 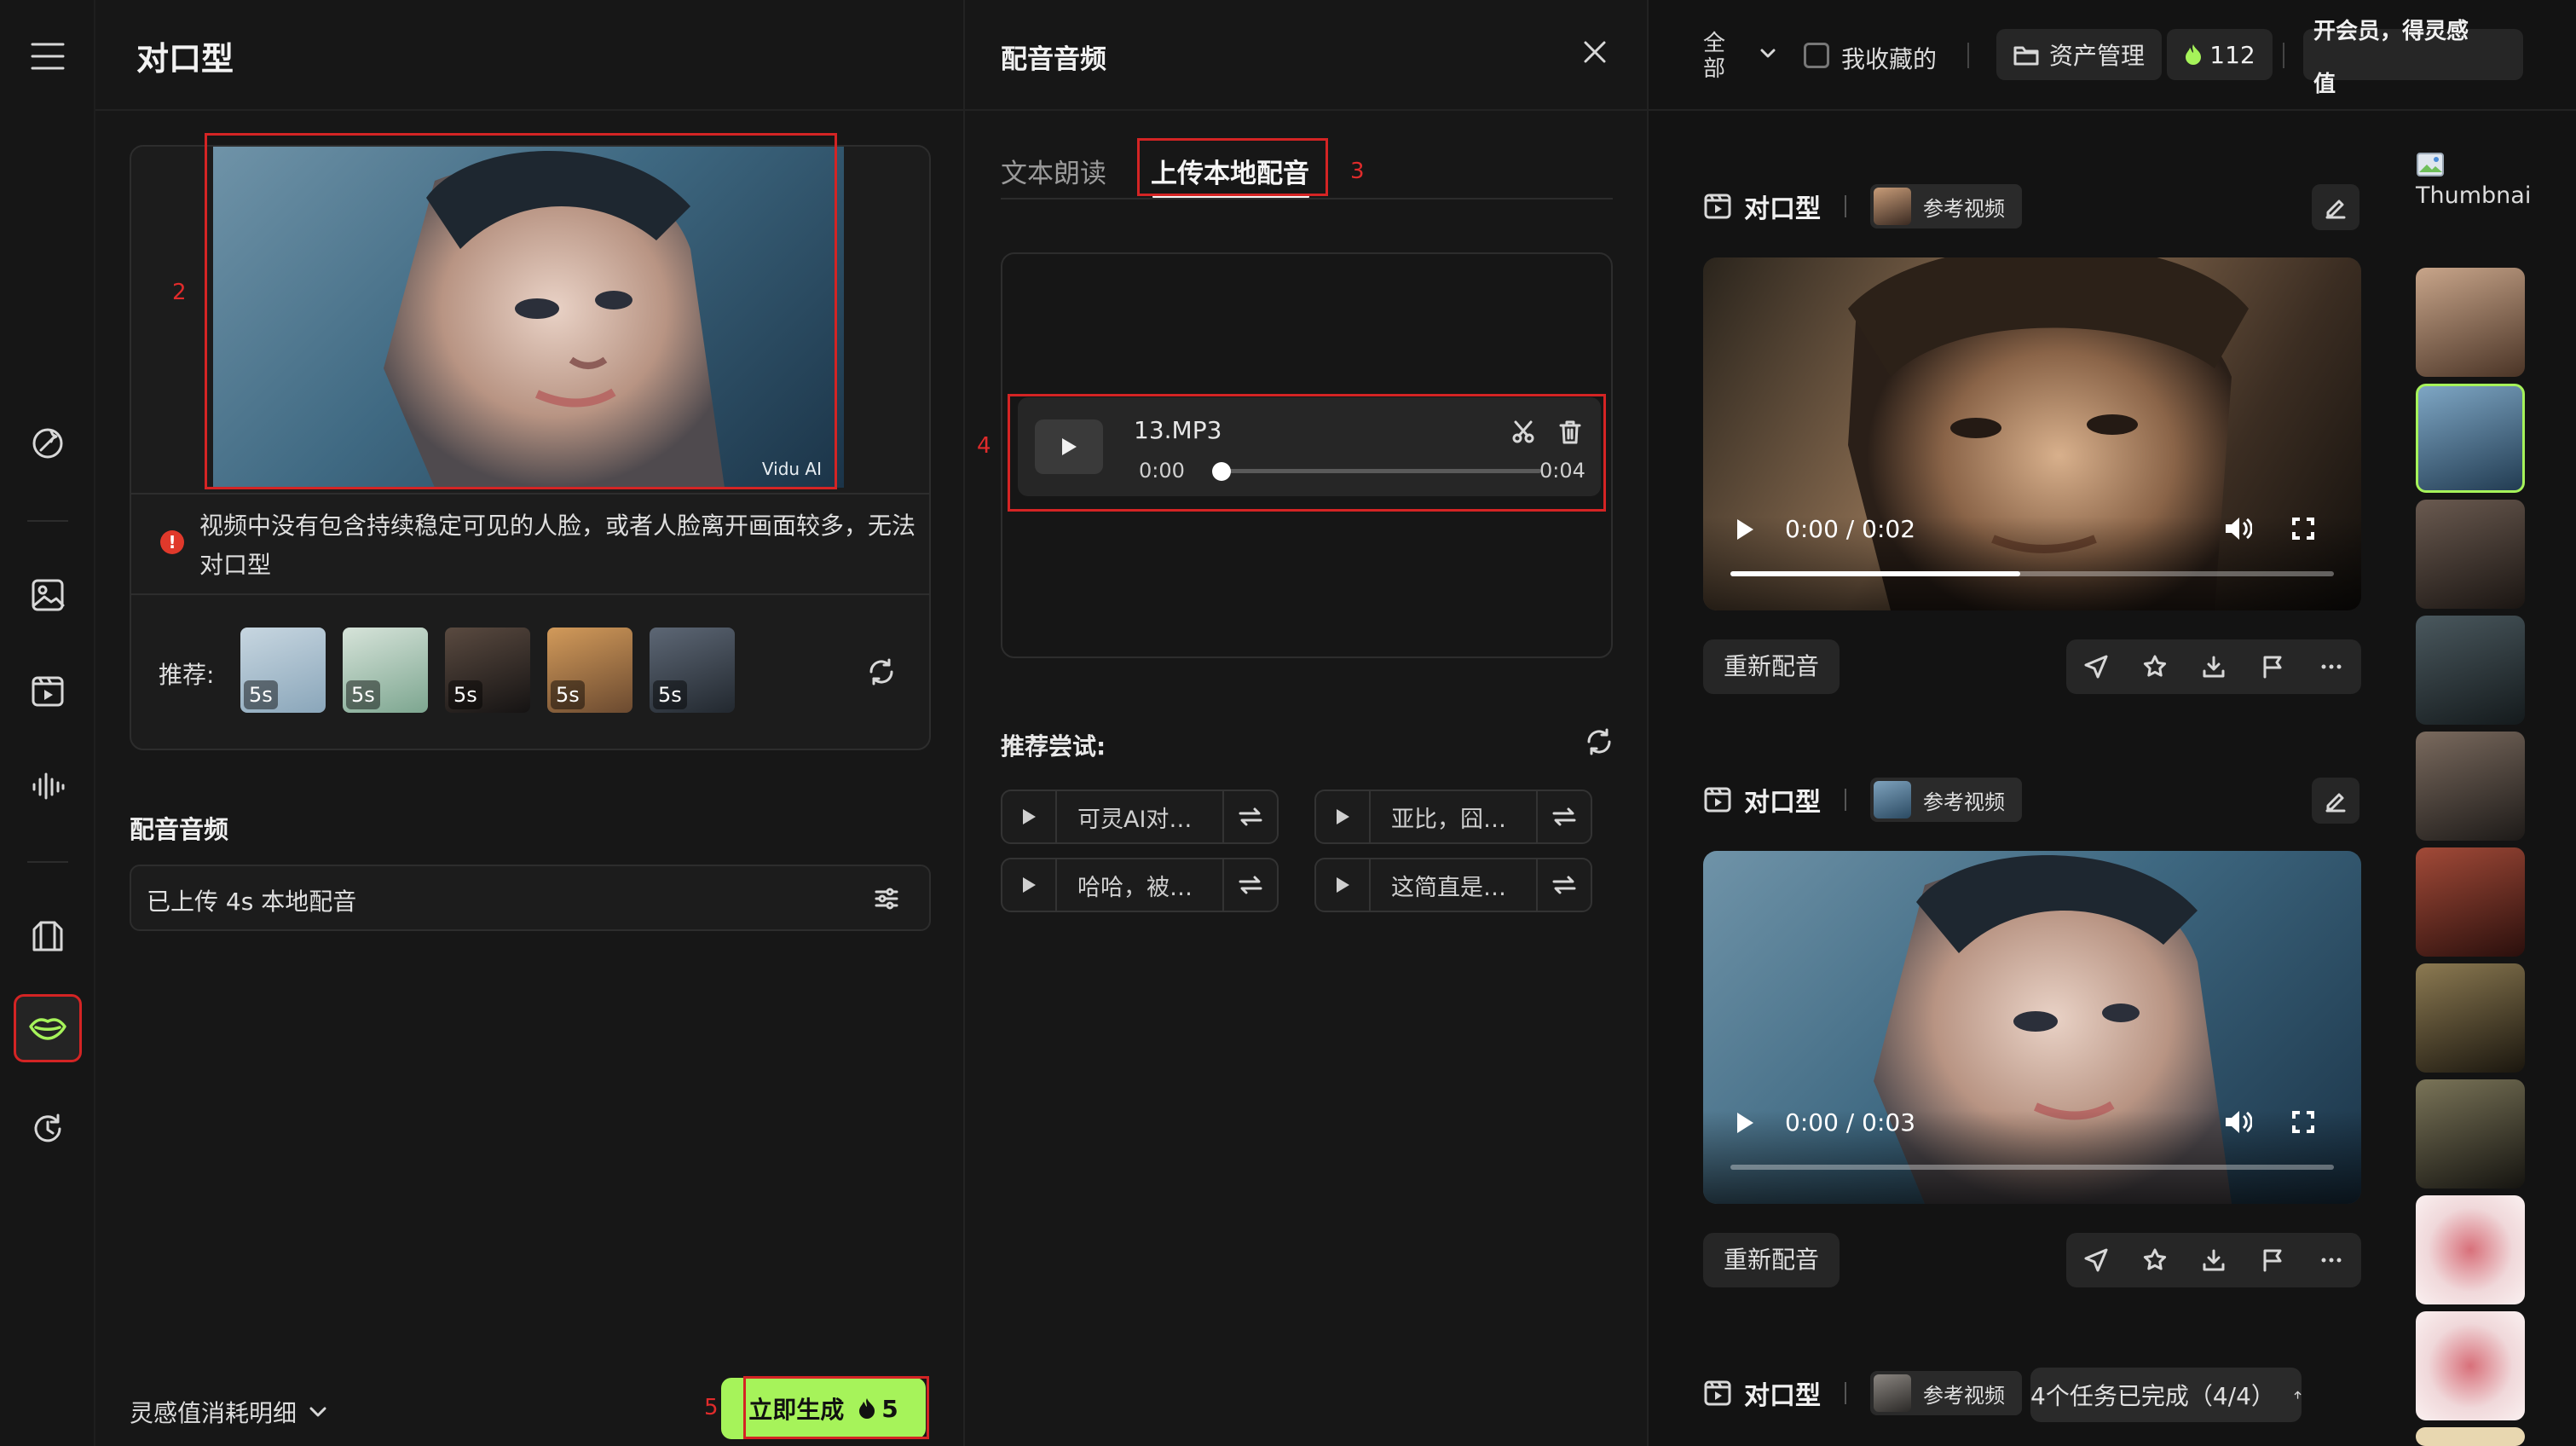 What do you see at coordinates (228, 1412) in the screenshot?
I see `cost-detail-toggle: 灵感值消耗明细` at bounding box center [228, 1412].